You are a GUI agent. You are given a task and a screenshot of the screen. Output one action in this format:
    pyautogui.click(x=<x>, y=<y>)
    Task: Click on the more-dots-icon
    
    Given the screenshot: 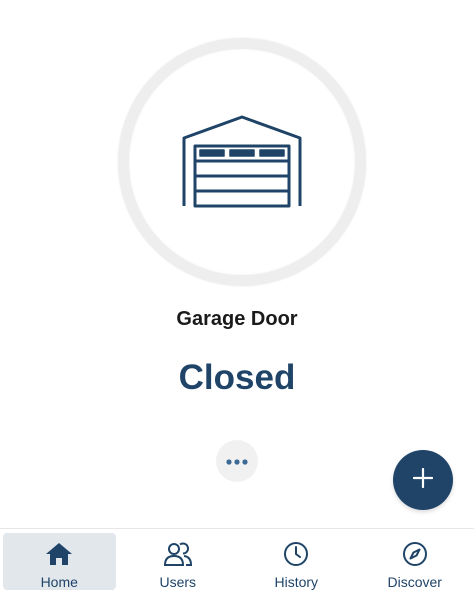 What is the action you would take?
    pyautogui.click(x=237, y=461)
    